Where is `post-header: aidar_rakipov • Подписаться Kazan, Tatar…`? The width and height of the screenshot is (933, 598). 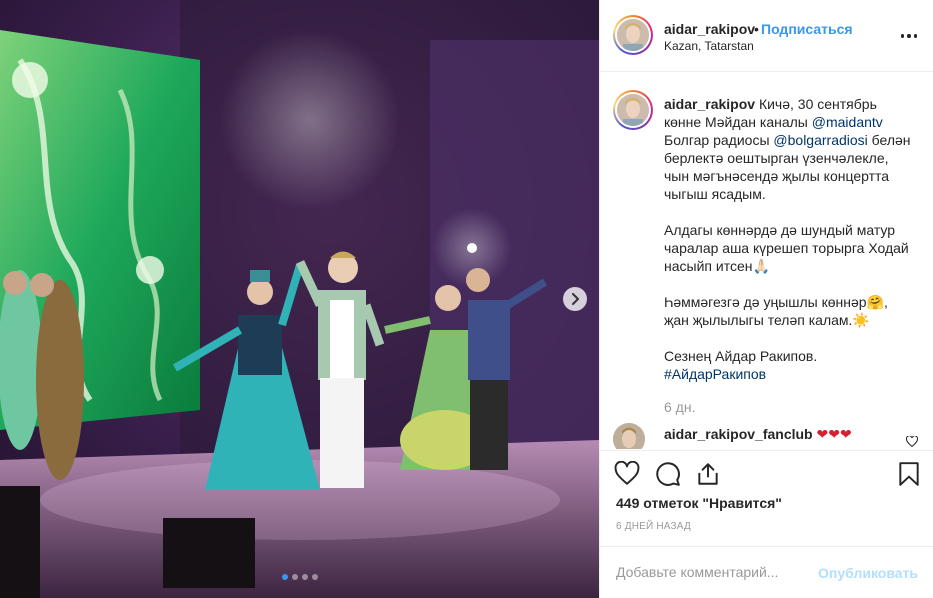
post-header: aidar_rakipov • Подписаться Kazan, Tatar… is located at coordinates (766, 36).